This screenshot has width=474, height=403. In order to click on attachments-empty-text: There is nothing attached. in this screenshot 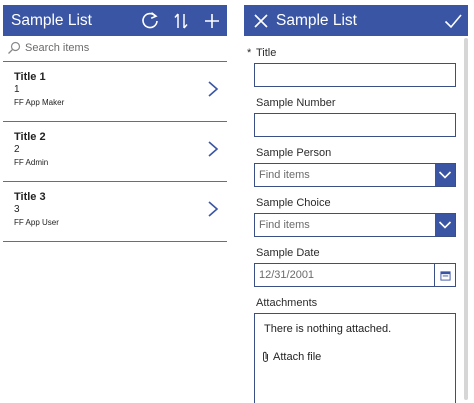, I will do `click(328, 329)`.